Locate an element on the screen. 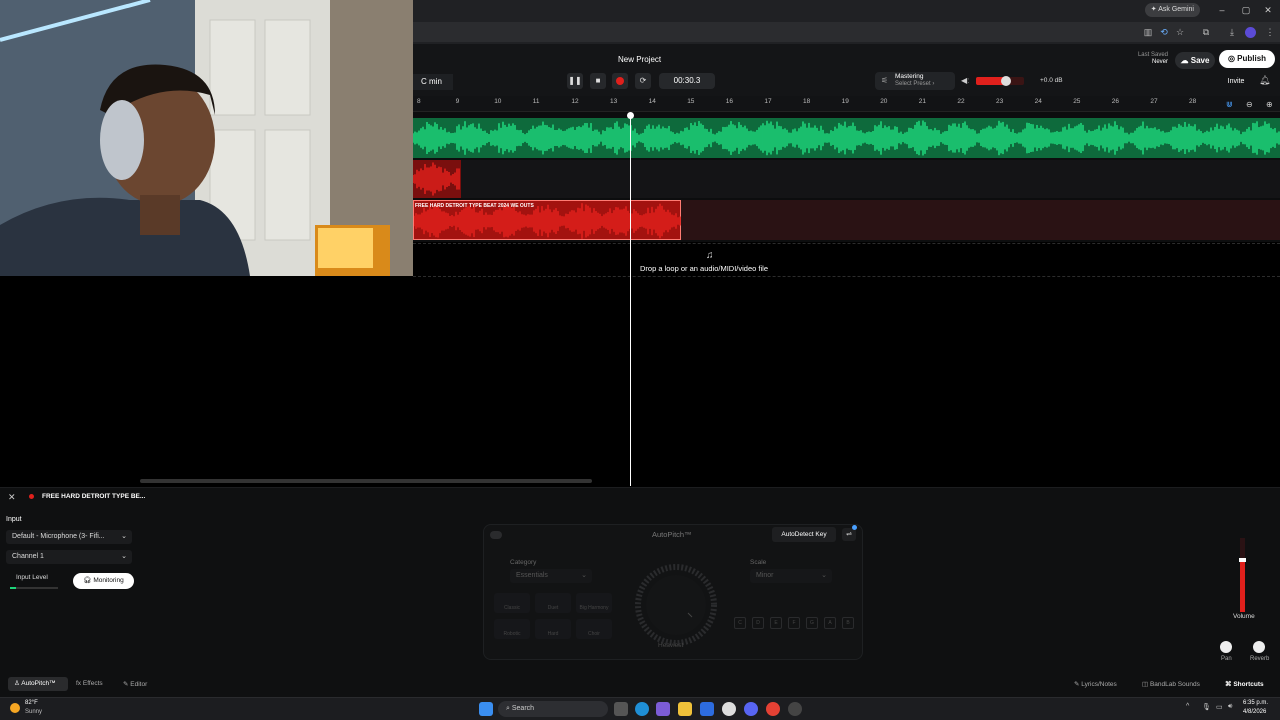  taskbar-search: ⌕ Search is located at coordinates (553, 709).